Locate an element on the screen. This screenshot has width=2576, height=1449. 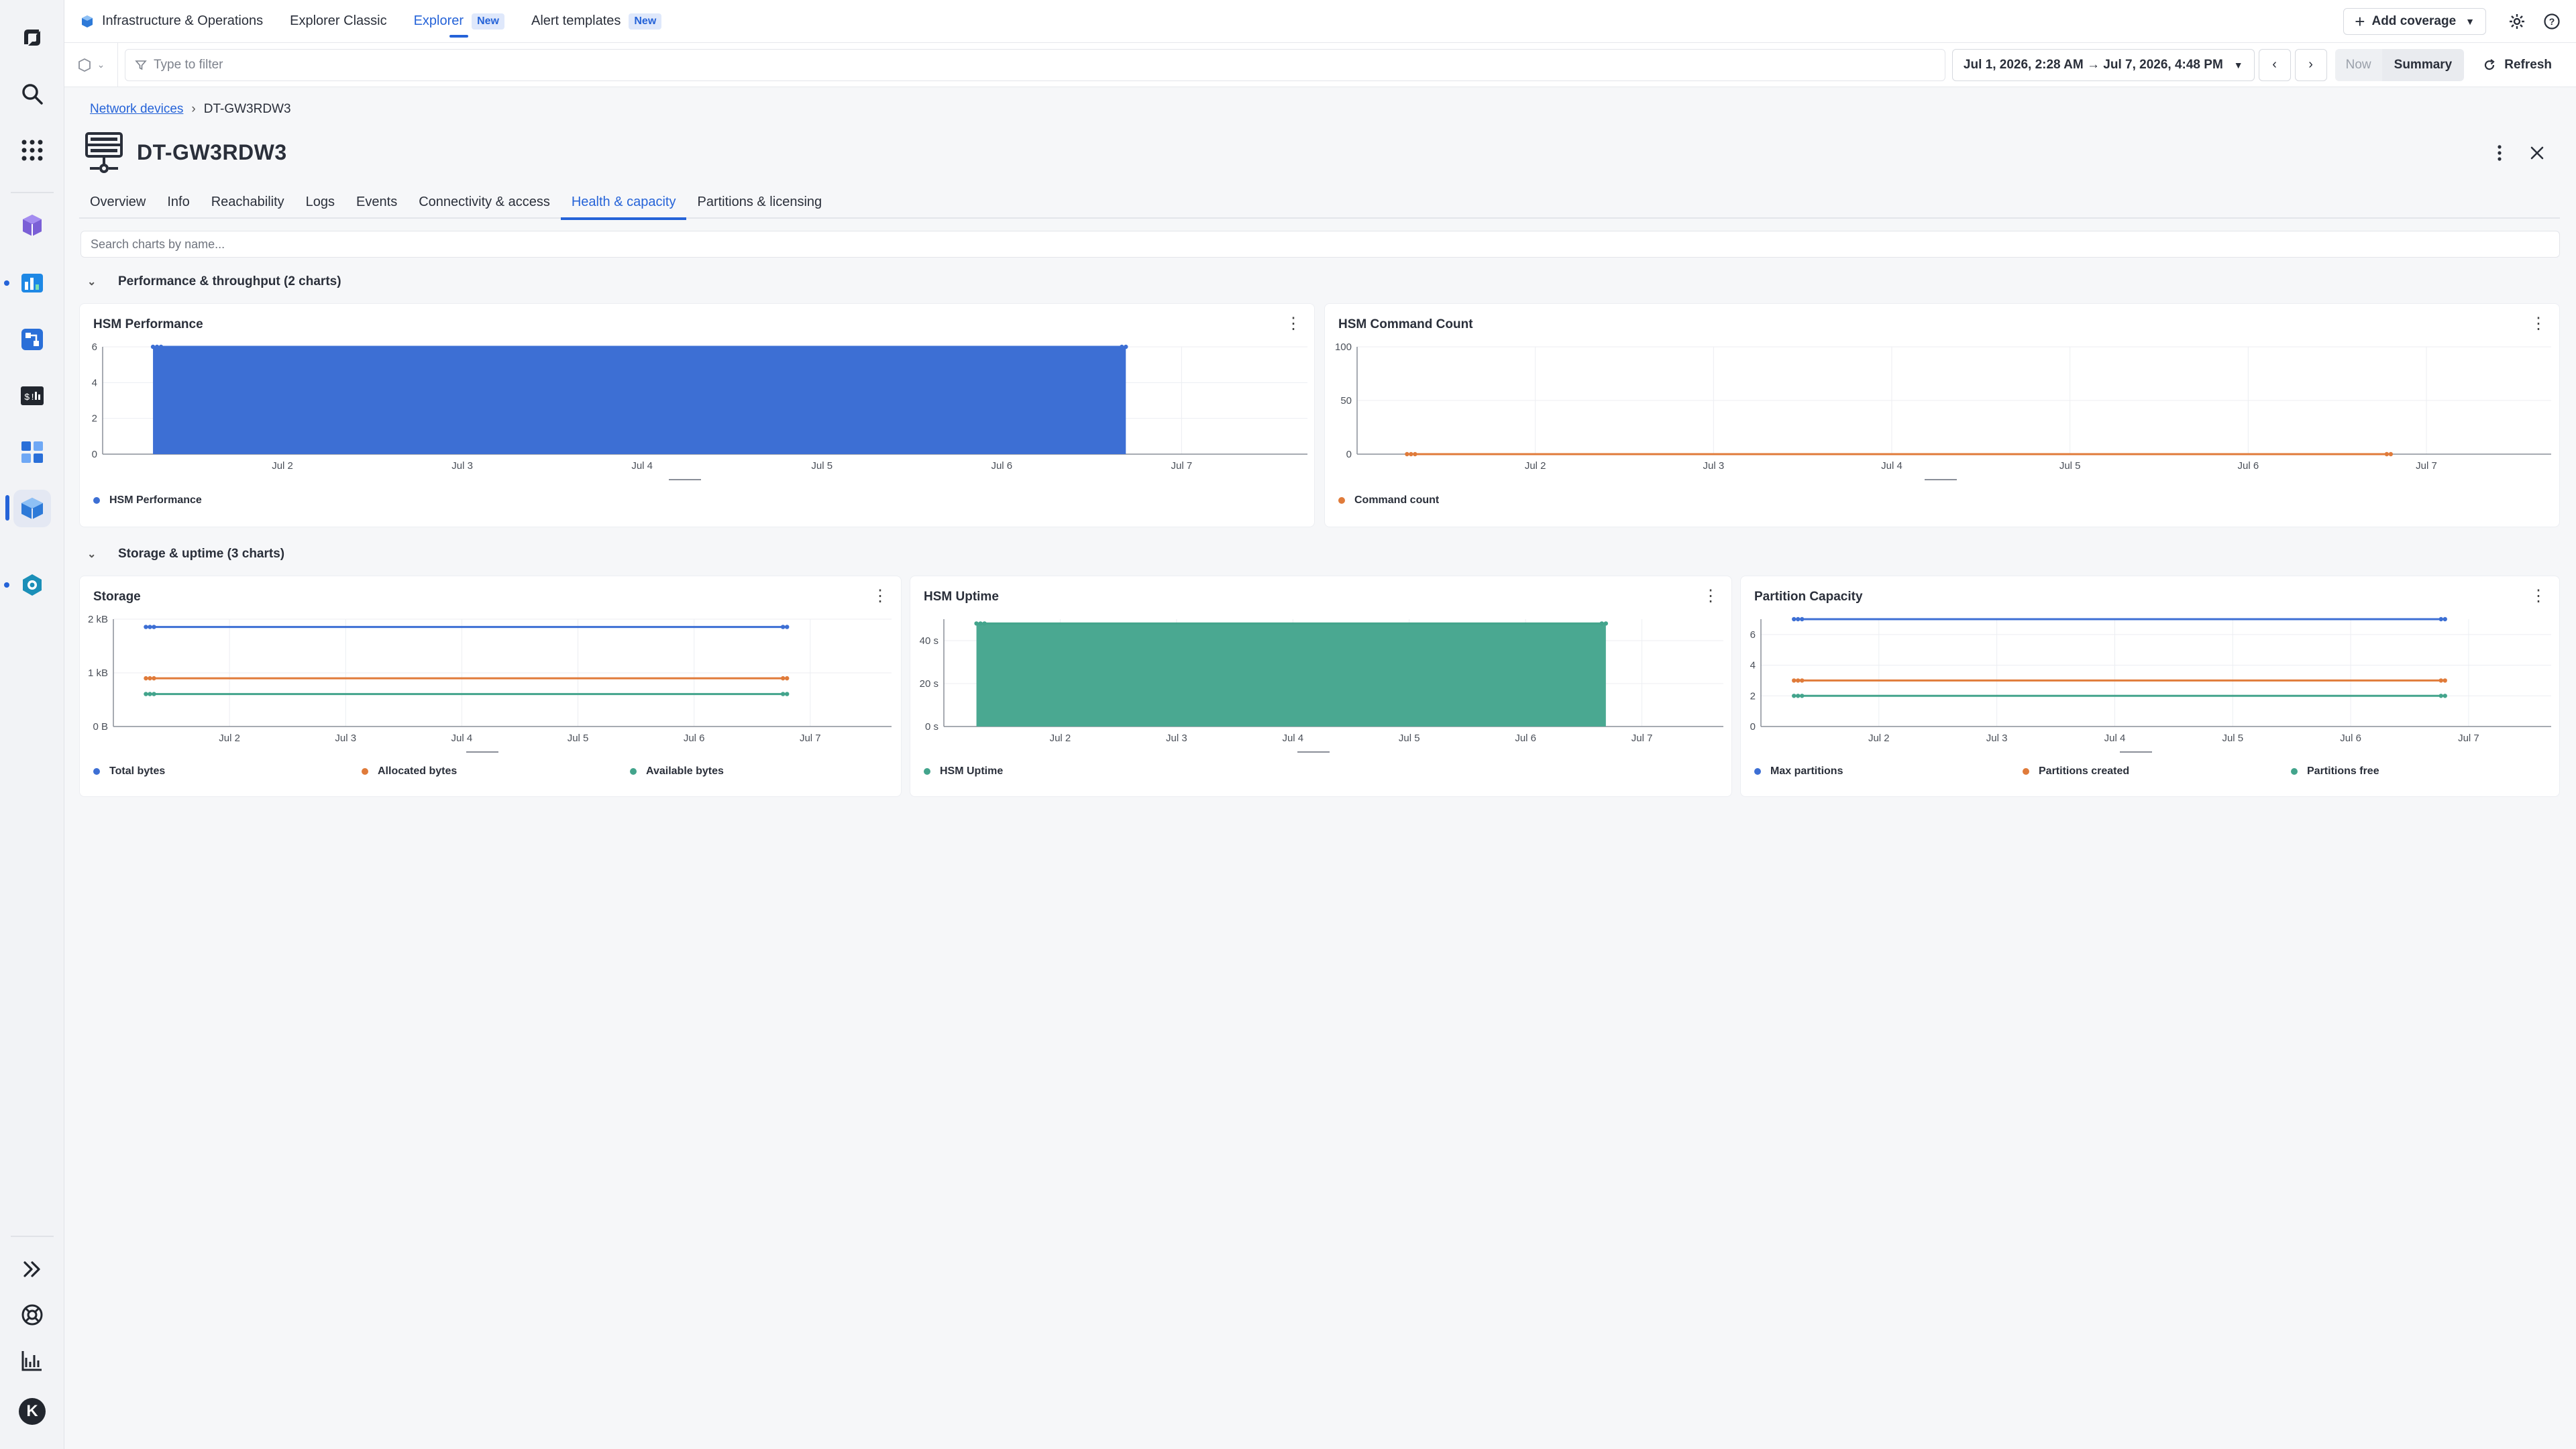
x-tick-label: Jul 7 is located at coordinates (1182, 466).